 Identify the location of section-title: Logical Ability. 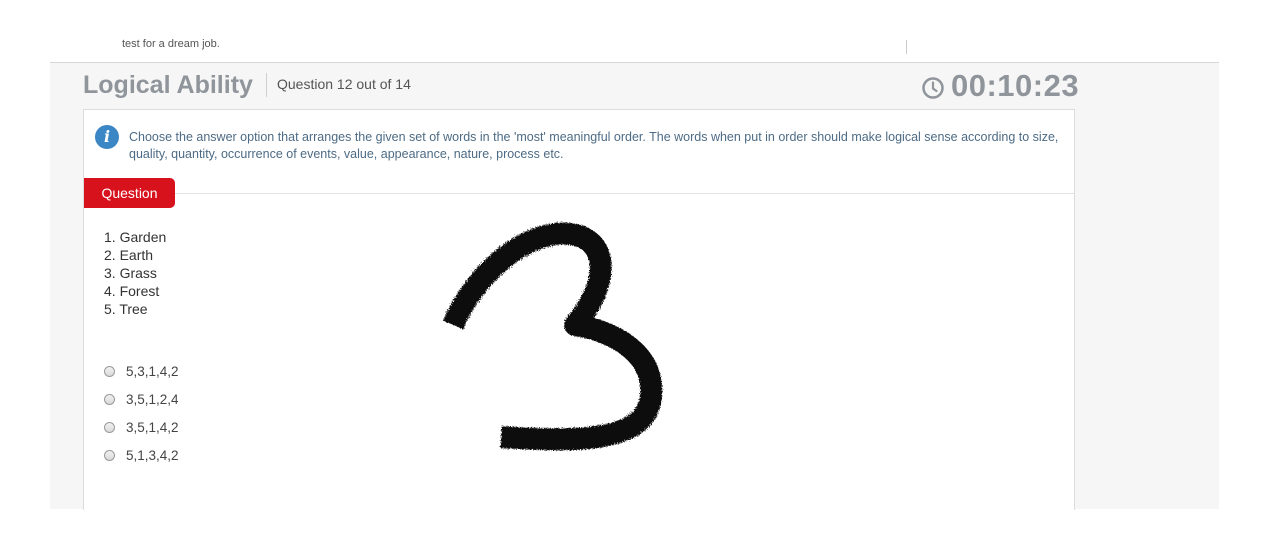
(168, 85).